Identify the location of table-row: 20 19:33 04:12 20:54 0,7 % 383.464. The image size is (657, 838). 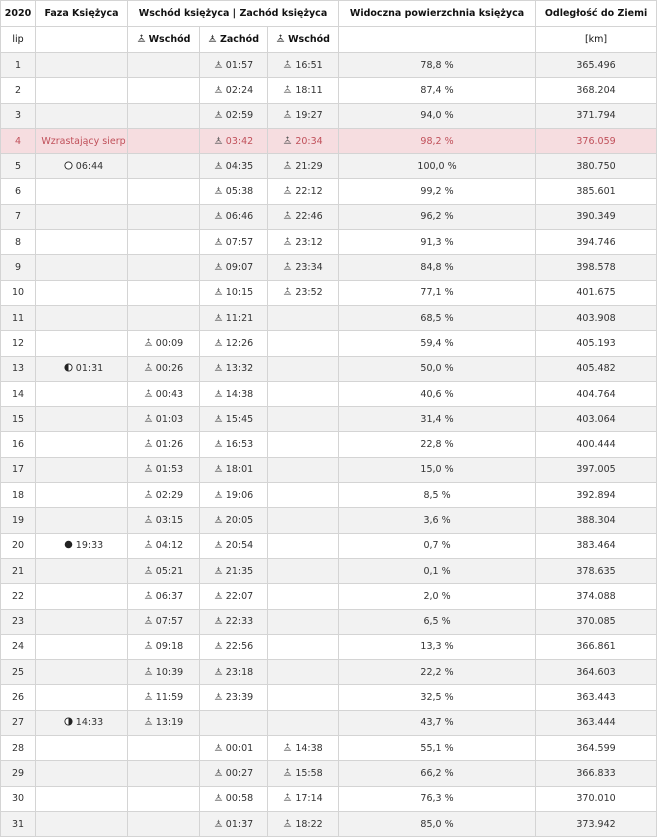
(328, 545).